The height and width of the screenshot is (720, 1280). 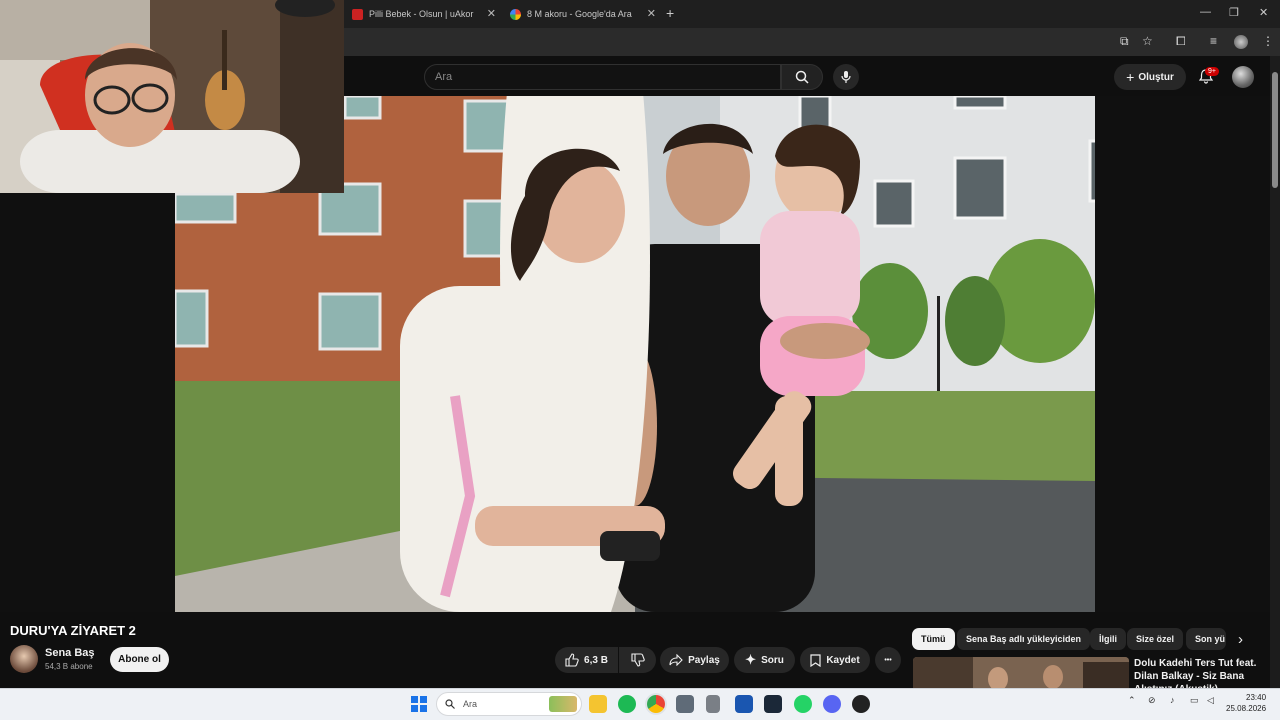 I want to click on uakor-favicon-icon, so click(x=357, y=14).